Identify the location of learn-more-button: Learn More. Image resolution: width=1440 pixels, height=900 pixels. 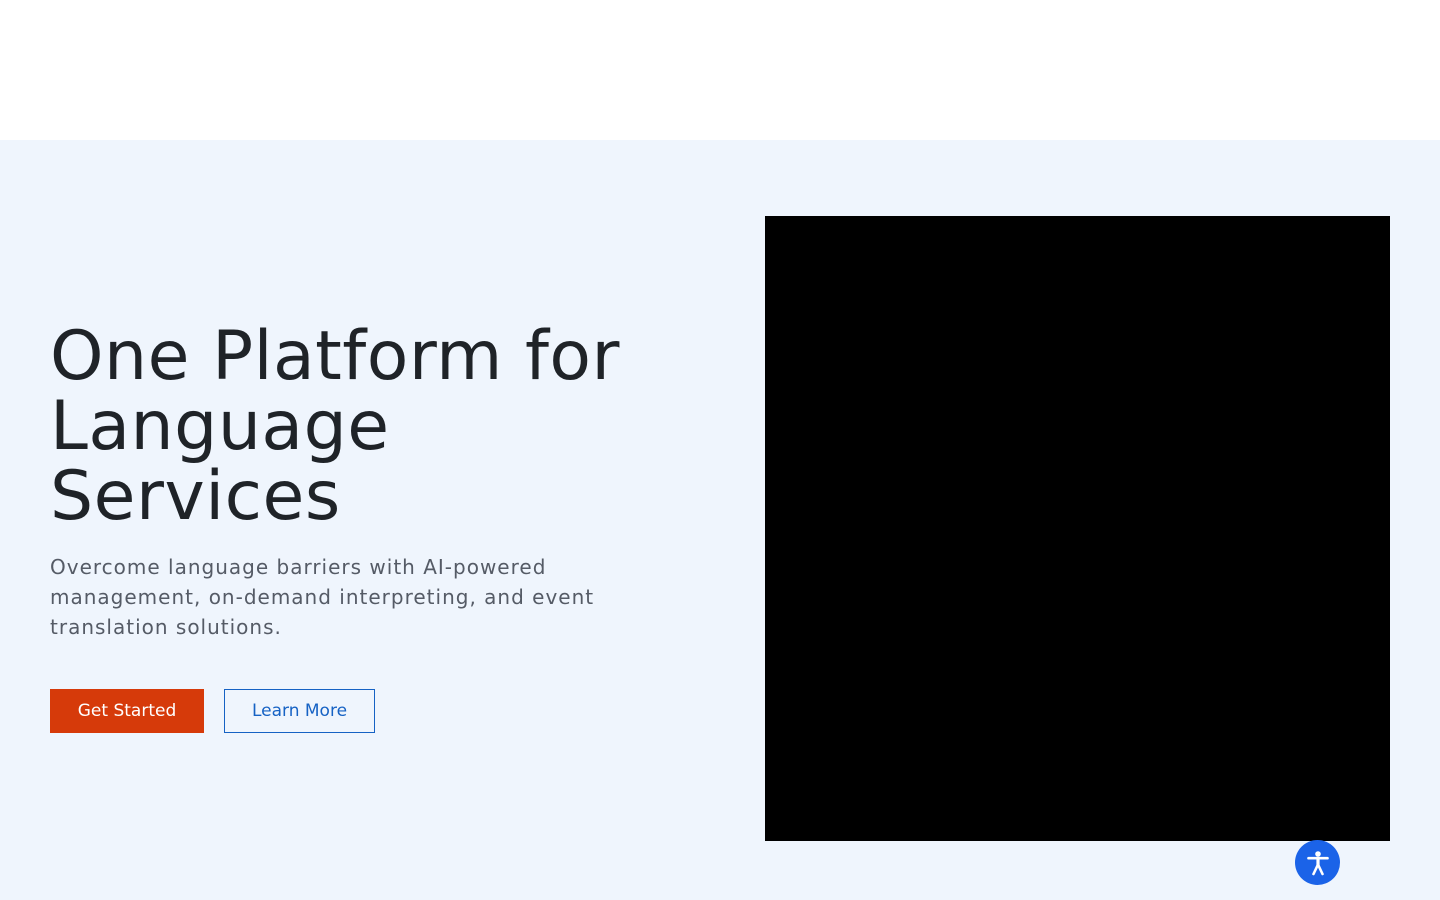
(299, 711).